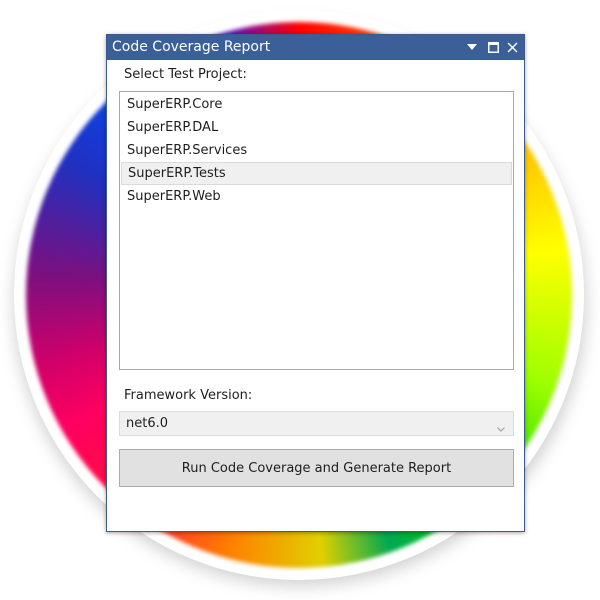 This screenshot has width=600, height=600. What do you see at coordinates (493, 47) in the screenshot?
I see `maximize-icon` at bounding box center [493, 47].